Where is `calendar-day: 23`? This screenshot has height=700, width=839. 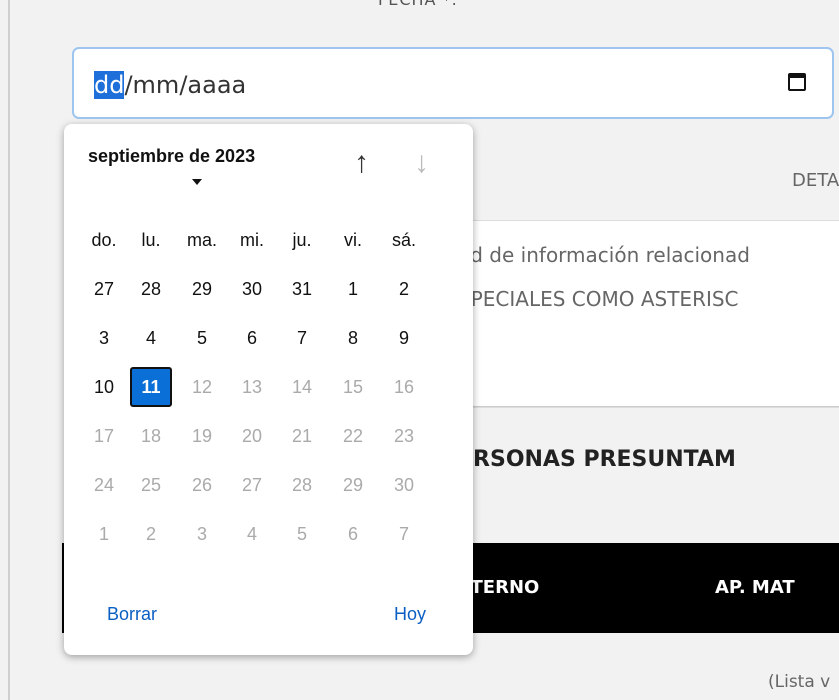 calendar-day: 23 is located at coordinates (404, 436).